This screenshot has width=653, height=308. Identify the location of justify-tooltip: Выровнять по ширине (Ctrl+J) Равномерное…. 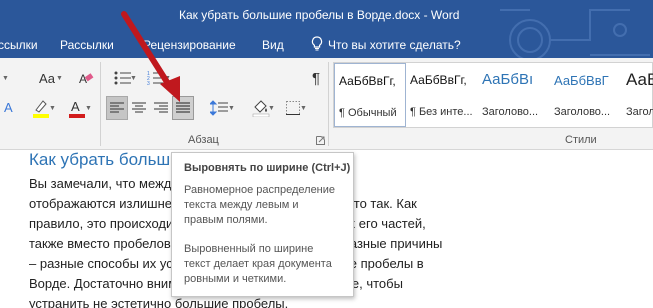
(262, 224).